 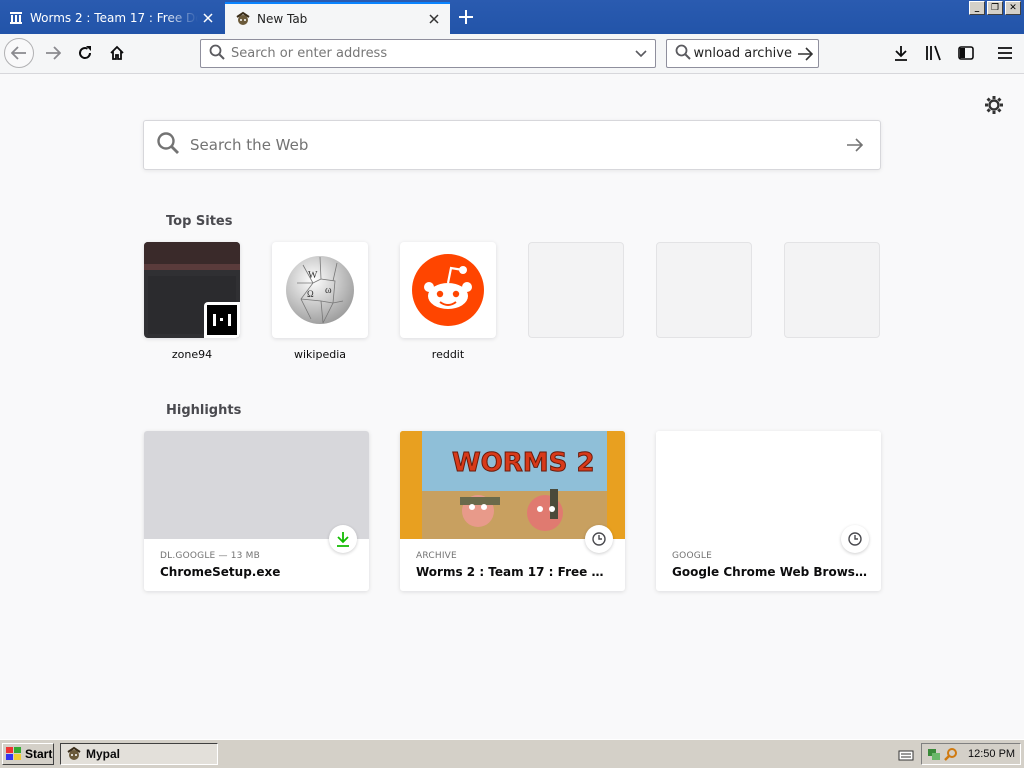 I want to click on system-tray: 12:50 PM, so click(x=971, y=754).